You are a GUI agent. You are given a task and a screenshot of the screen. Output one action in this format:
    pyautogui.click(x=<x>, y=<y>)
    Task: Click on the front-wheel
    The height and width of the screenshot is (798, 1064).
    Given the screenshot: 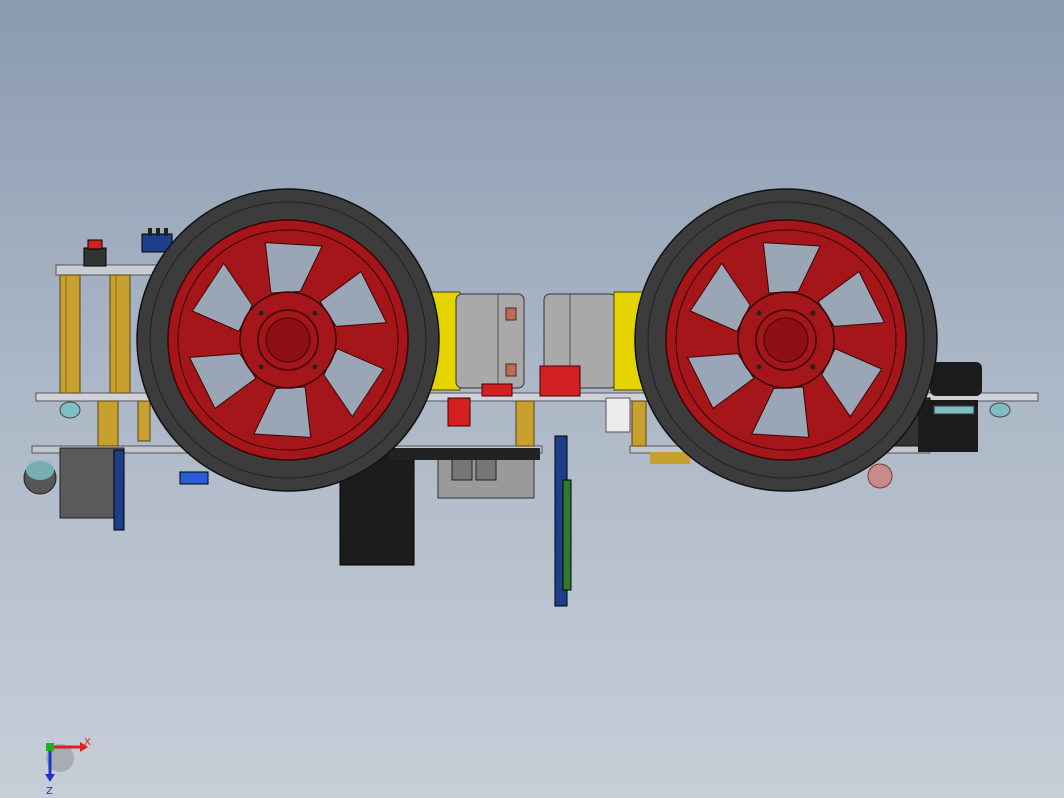 What is the action you would take?
    pyautogui.click(x=288, y=340)
    